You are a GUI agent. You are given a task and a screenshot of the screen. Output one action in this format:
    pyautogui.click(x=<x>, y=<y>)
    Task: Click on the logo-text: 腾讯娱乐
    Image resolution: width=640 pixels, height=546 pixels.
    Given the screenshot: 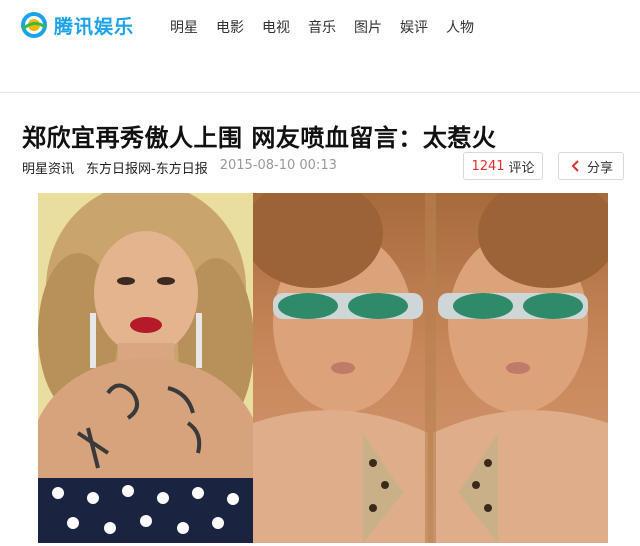 What is the action you would take?
    pyautogui.click(x=94, y=26)
    